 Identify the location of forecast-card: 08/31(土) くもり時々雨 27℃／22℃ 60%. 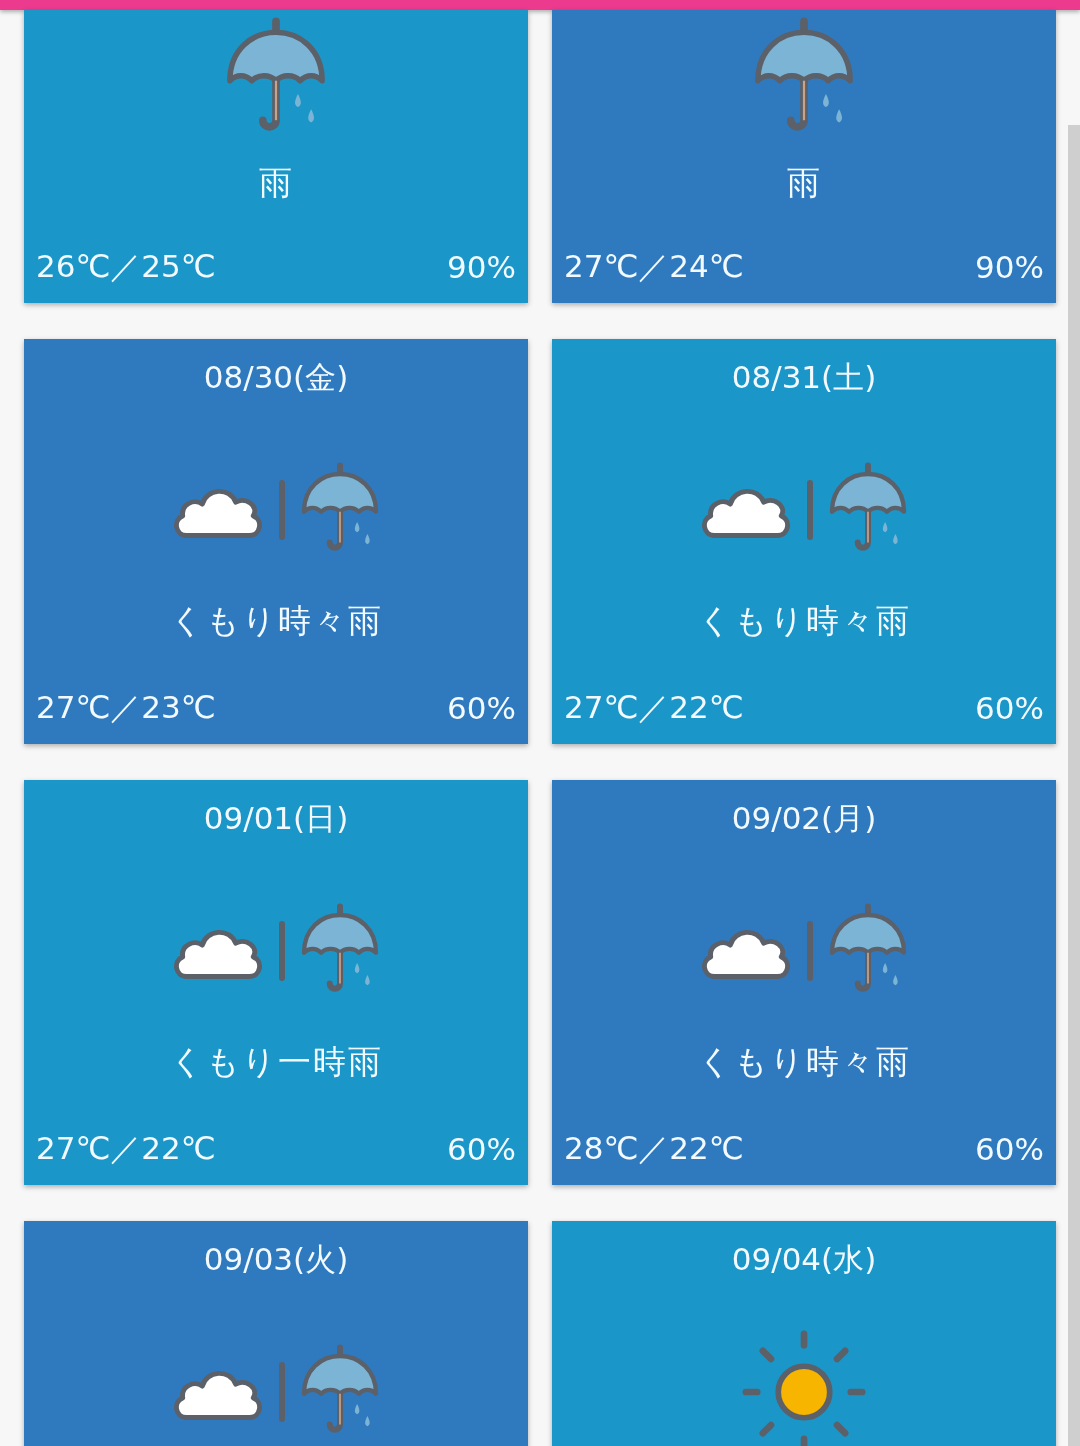
(804, 541).